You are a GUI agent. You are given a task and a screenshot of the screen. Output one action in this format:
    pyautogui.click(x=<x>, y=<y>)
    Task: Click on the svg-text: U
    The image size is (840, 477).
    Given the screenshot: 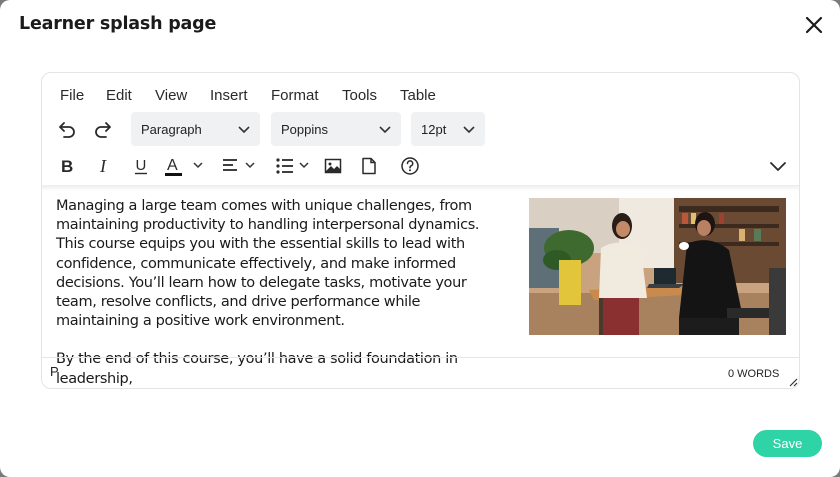 What is the action you would take?
    pyautogui.click(x=141, y=165)
    